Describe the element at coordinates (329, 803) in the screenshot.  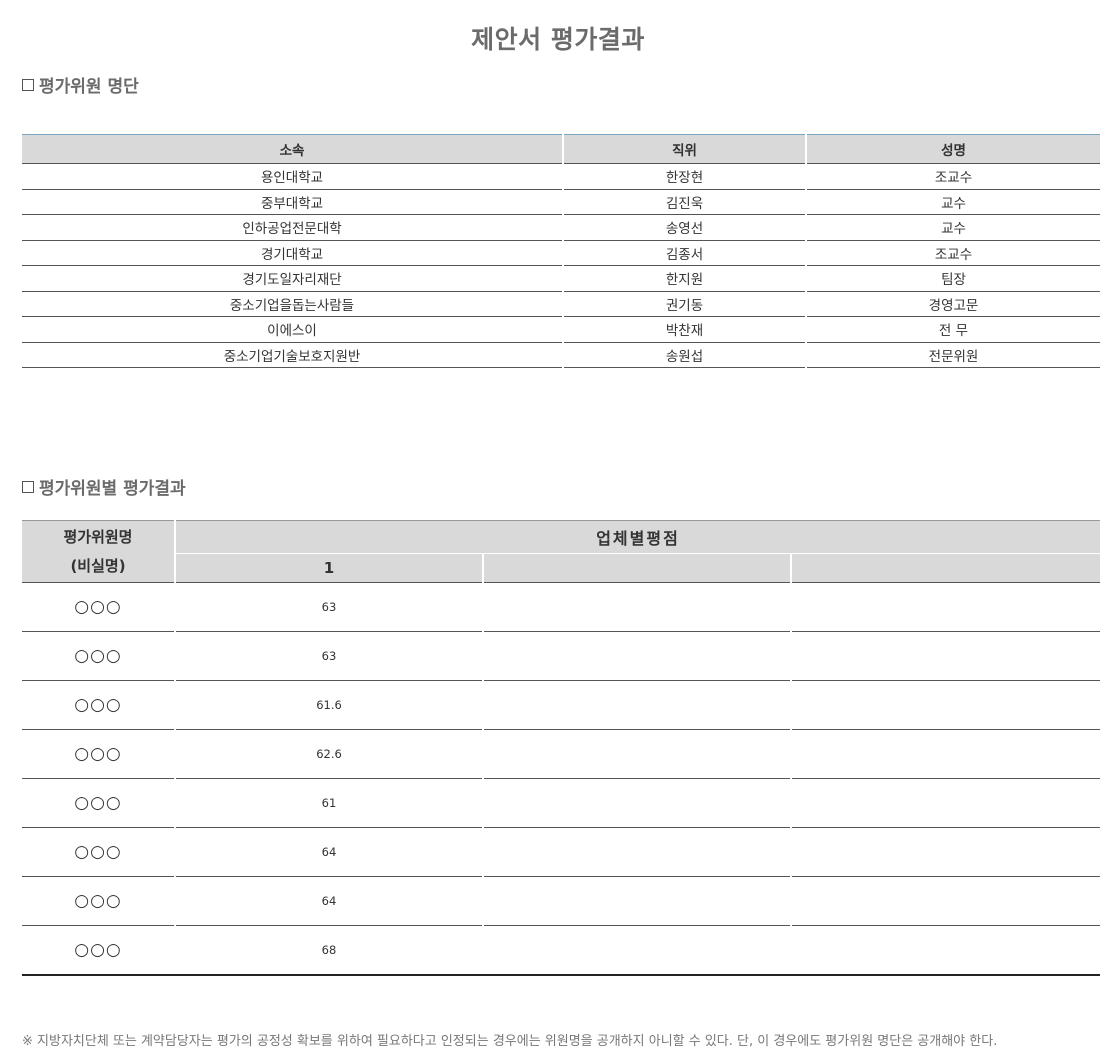
I see `score-cell: 61` at that location.